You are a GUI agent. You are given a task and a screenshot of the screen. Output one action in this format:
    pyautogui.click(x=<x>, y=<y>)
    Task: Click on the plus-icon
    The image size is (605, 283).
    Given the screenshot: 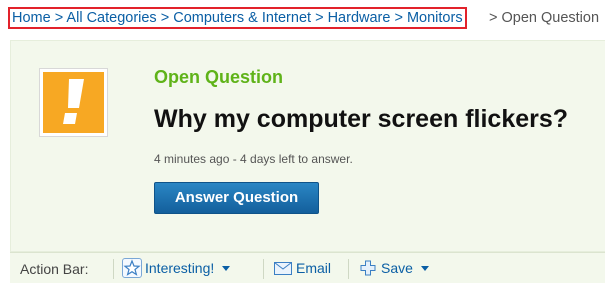 What is the action you would take?
    pyautogui.click(x=368, y=268)
    